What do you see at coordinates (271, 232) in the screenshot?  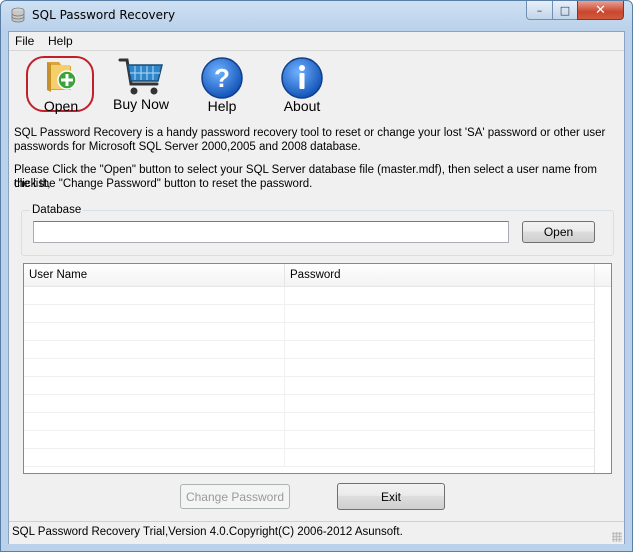 I see `database-path-input` at bounding box center [271, 232].